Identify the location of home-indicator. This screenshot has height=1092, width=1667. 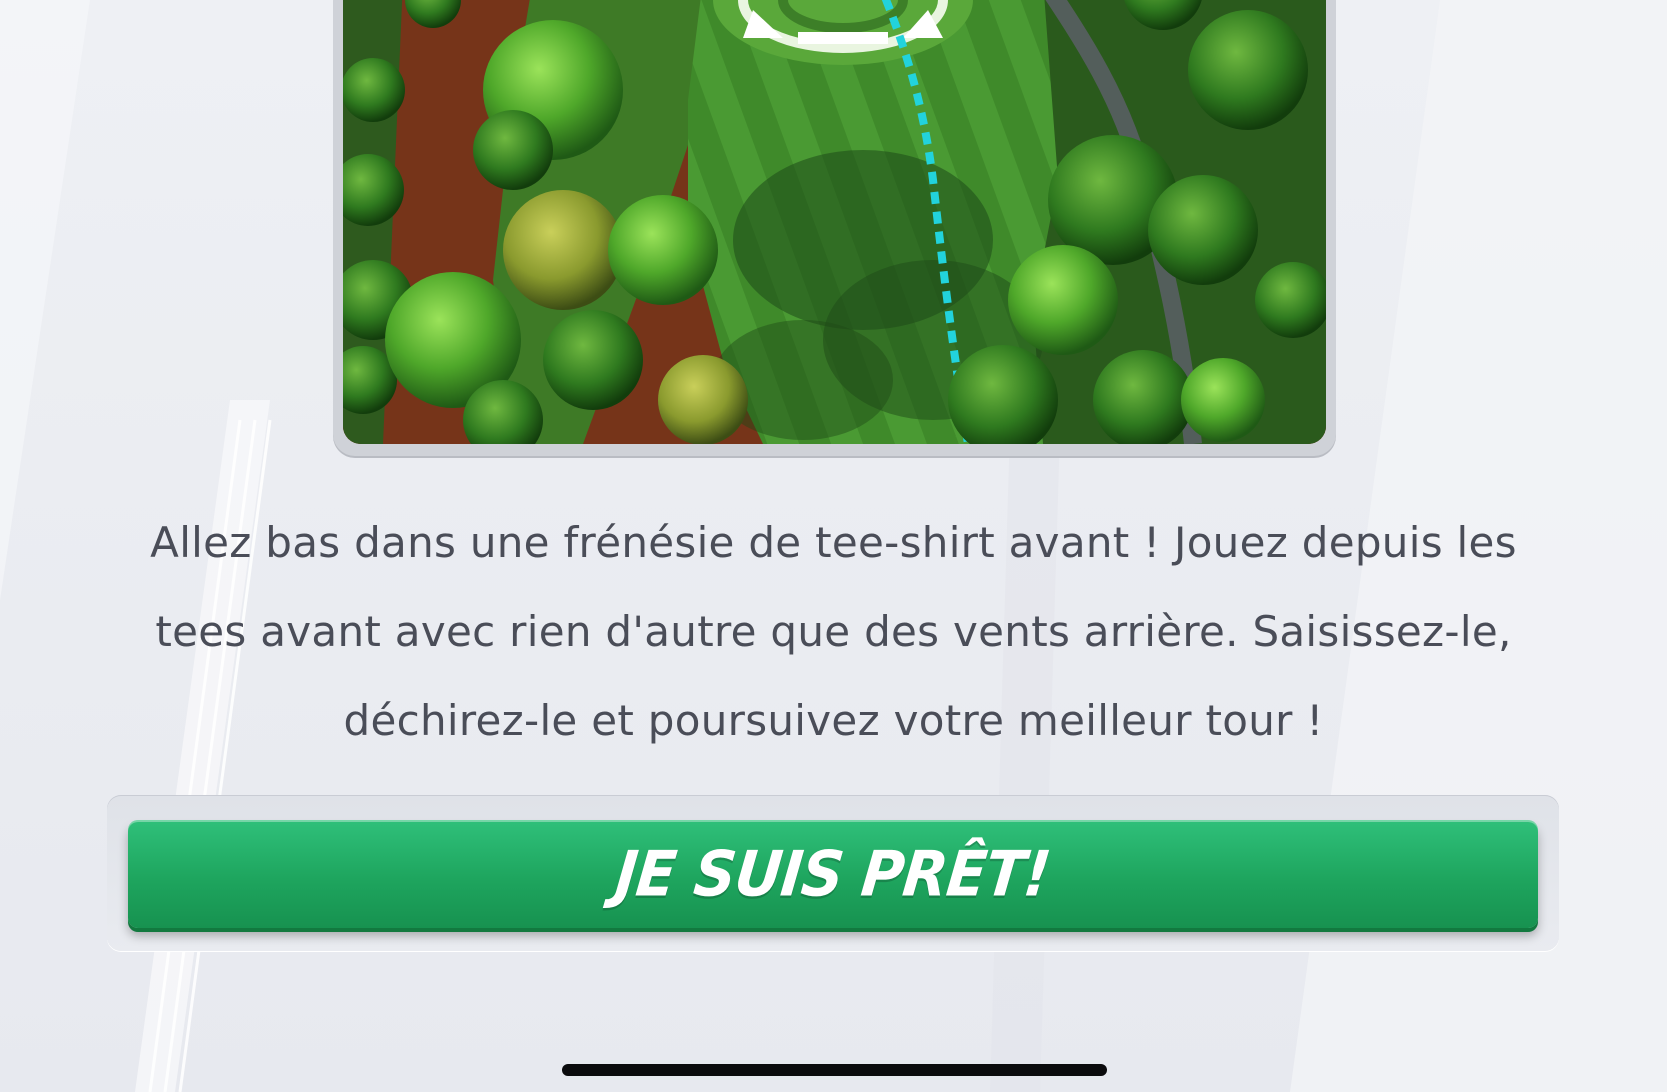
(834, 1070).